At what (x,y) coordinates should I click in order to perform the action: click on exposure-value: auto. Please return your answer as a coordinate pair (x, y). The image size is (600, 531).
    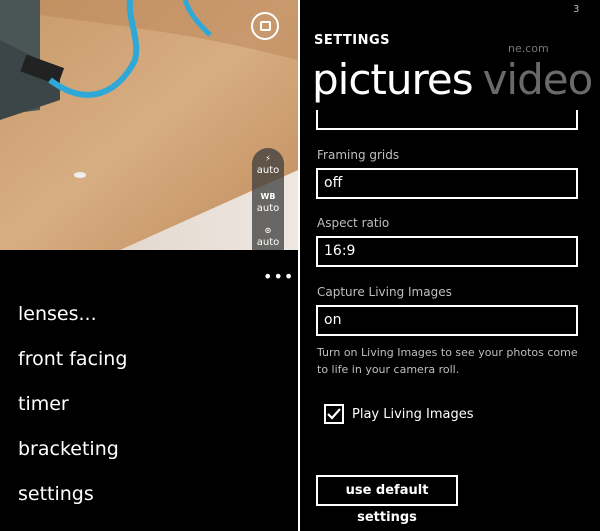
    Looking at the image, I should click on (268, 242).